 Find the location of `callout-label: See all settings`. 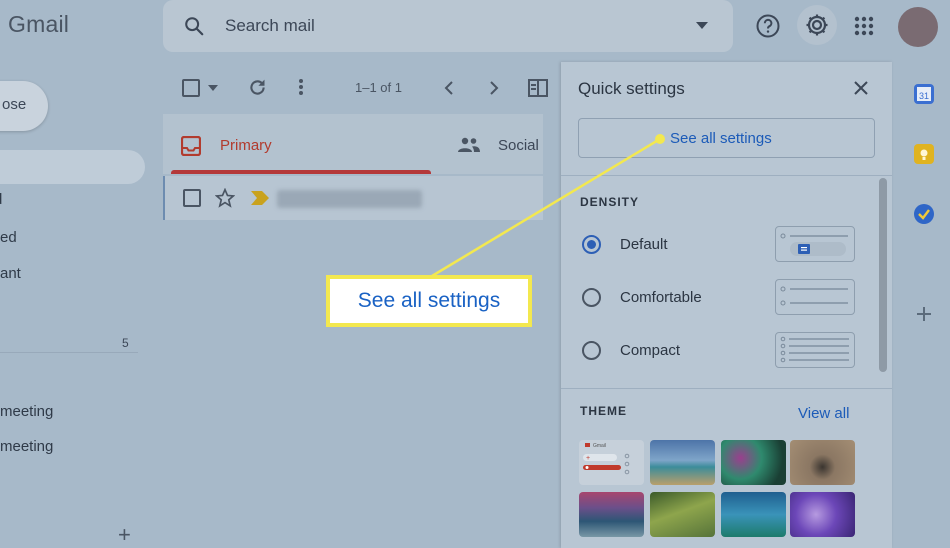

callout-label: See all settings is located at coordinates (429, 300).